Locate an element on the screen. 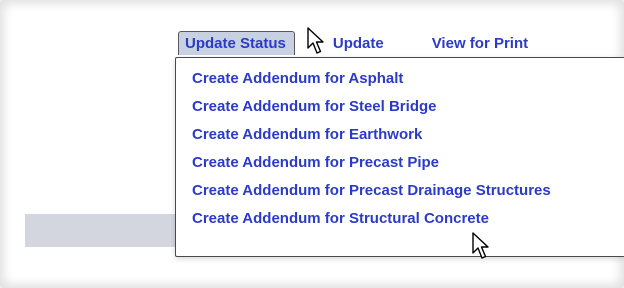  menu-item-addendum-structural-concrete: Create Addendum for Structural Concrete is located at coordinates (400, 219).